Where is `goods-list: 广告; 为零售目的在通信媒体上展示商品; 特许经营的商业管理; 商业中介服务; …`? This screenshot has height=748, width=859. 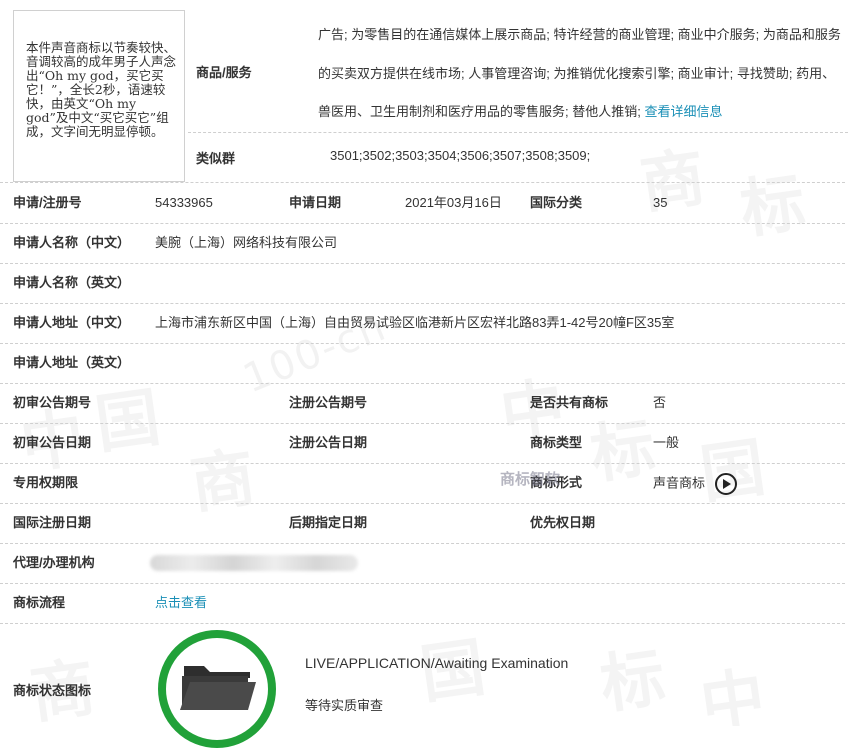
goods-list: 广告; 为零售目的在通信媒体上展示商品; 特许经营的商业管理; 商业中介服务; … is located at coordinates (579, 73).